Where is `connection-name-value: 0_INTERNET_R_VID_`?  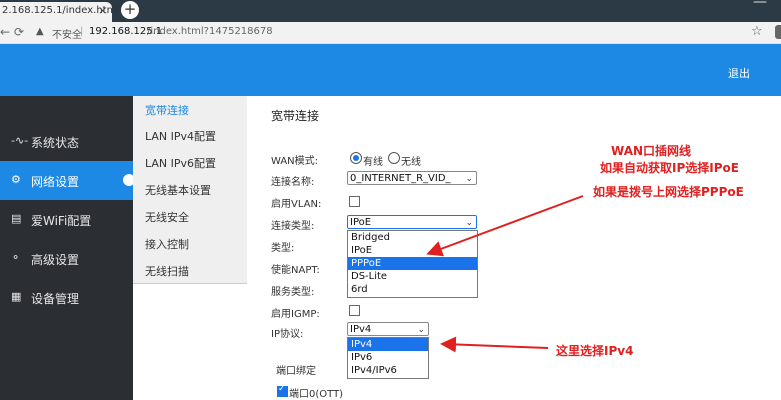 connection-name-value: 0_INTERNET_R_VID_ is located at coordinates (400, 178).